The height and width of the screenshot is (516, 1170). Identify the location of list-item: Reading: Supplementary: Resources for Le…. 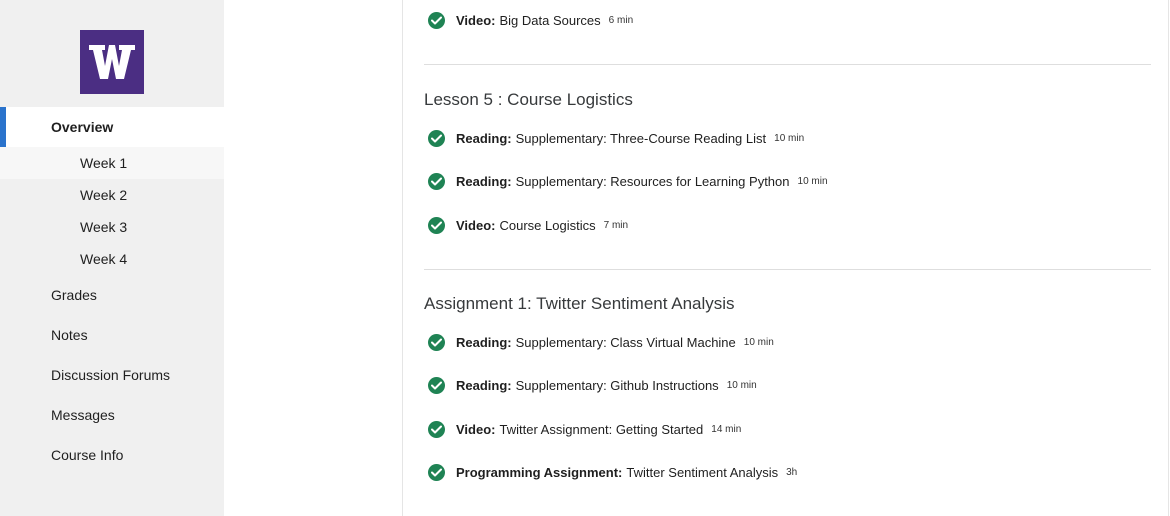
(628, 181).